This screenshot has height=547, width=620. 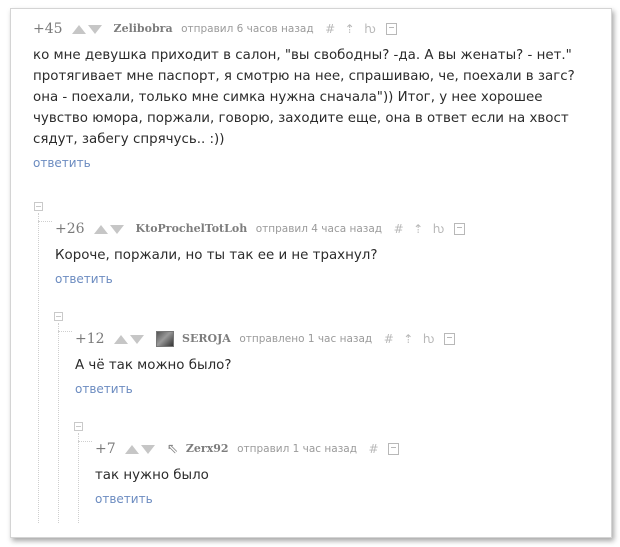 I want to click on comment-timestamp: отправил 1 час назад, so click(x=297, y=449).